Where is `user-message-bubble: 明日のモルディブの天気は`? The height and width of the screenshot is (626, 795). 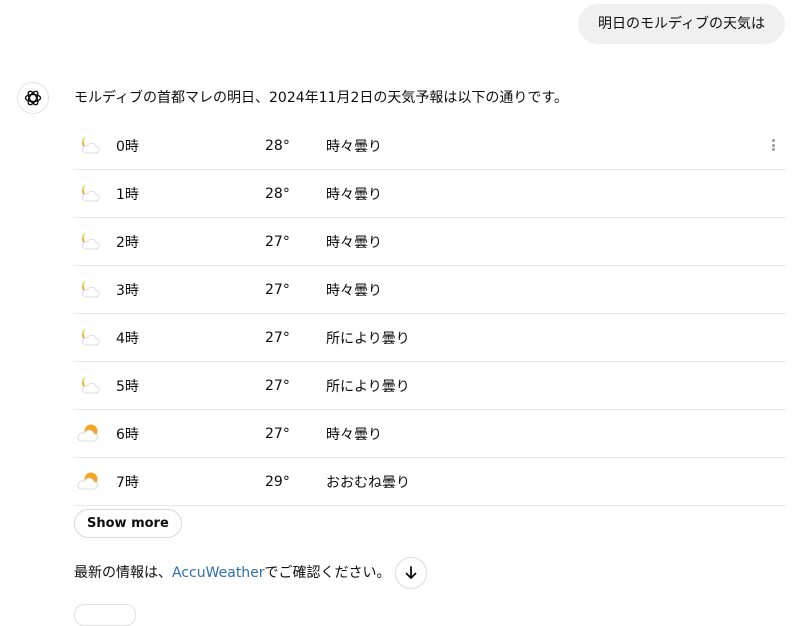
user-message-bubble: 明日のモルディブの天気は is located at coordinates (681, 24).